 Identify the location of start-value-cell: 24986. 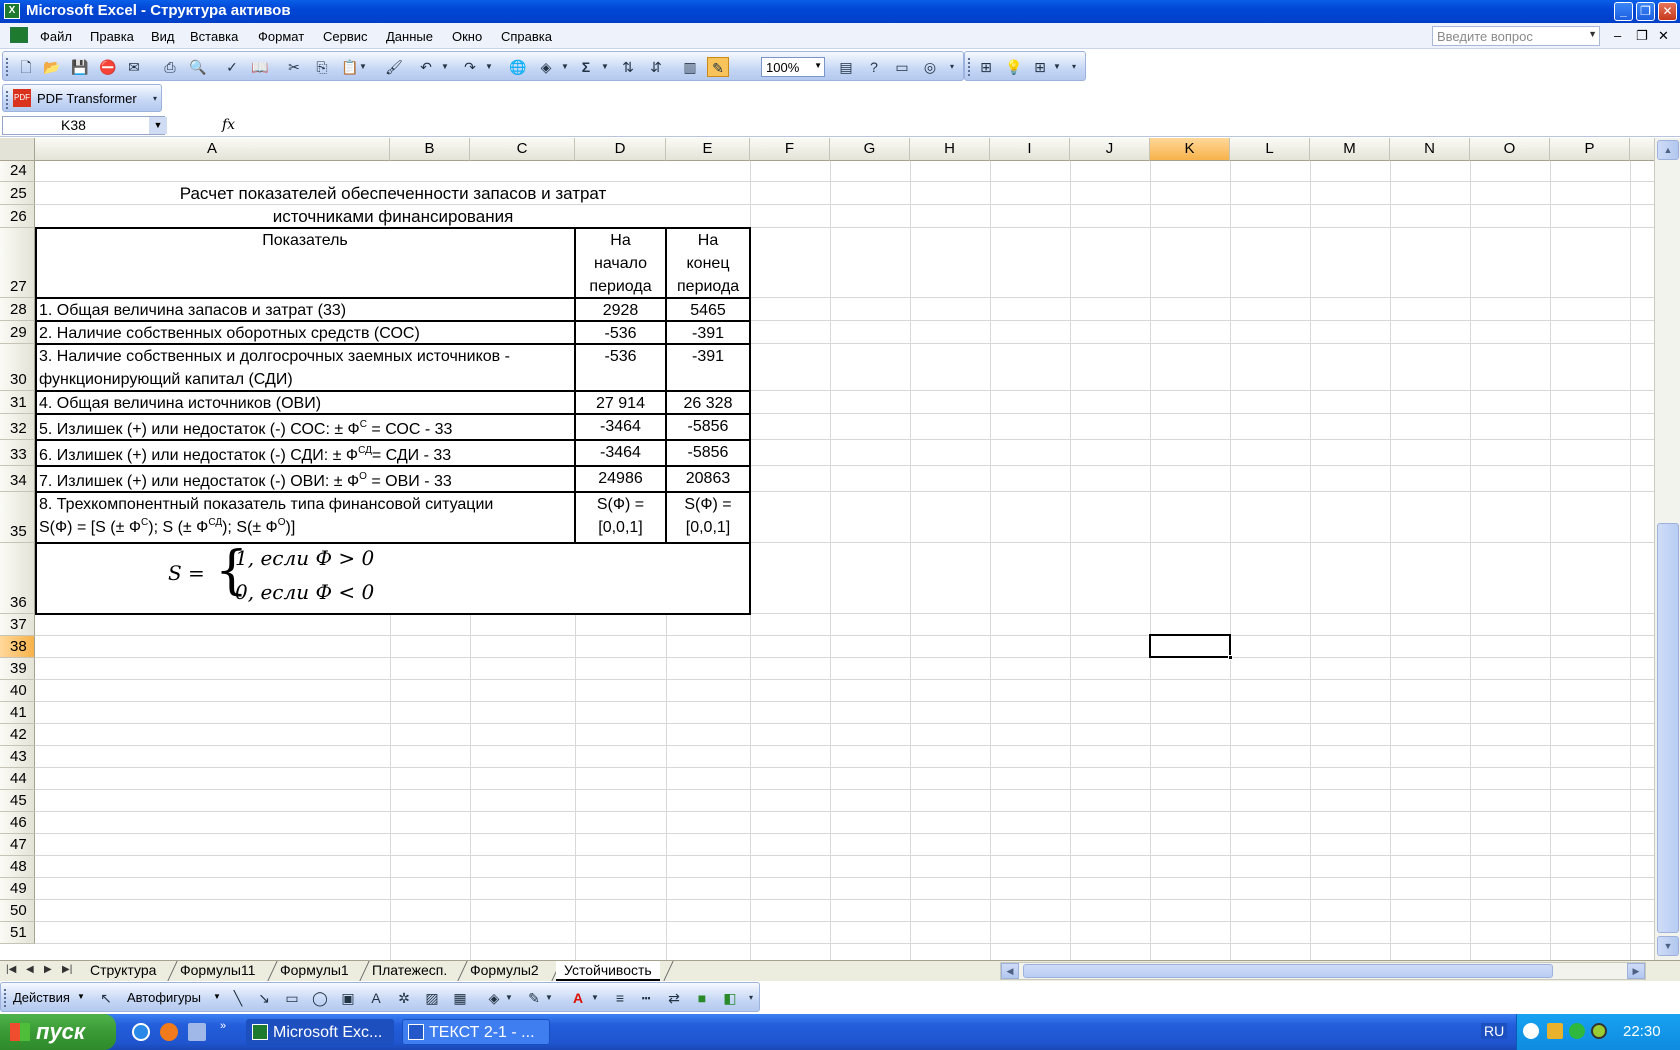
(620, 479).